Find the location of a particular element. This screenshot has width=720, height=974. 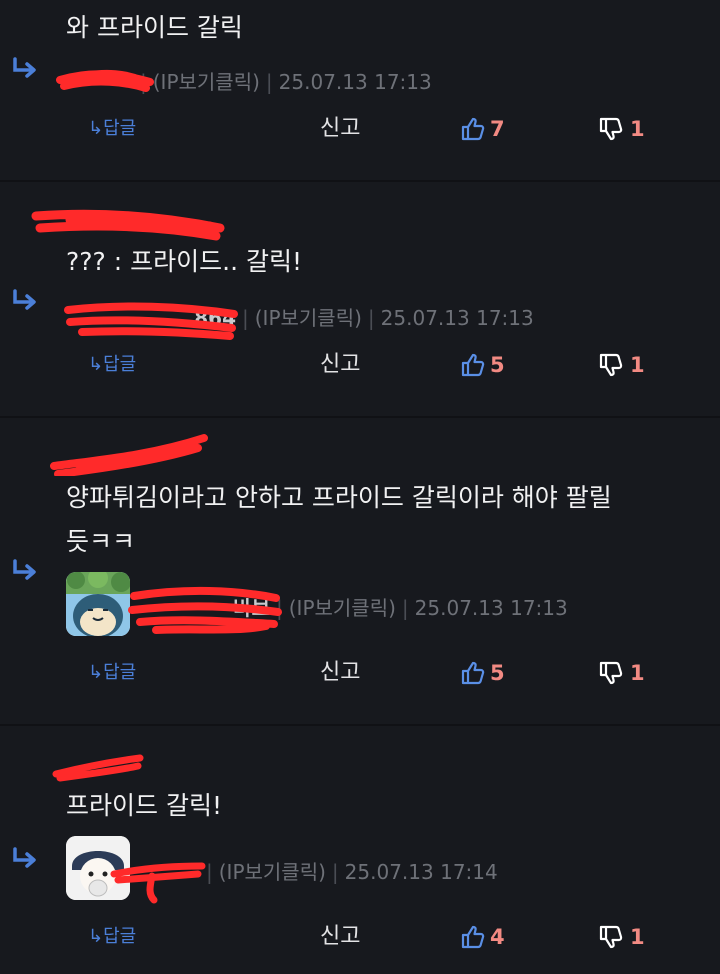

comment-text: 양파튀김이라고 안하고 프라이드 갈릭이라 해야 팔릴 is located at coordinates (339, 497).